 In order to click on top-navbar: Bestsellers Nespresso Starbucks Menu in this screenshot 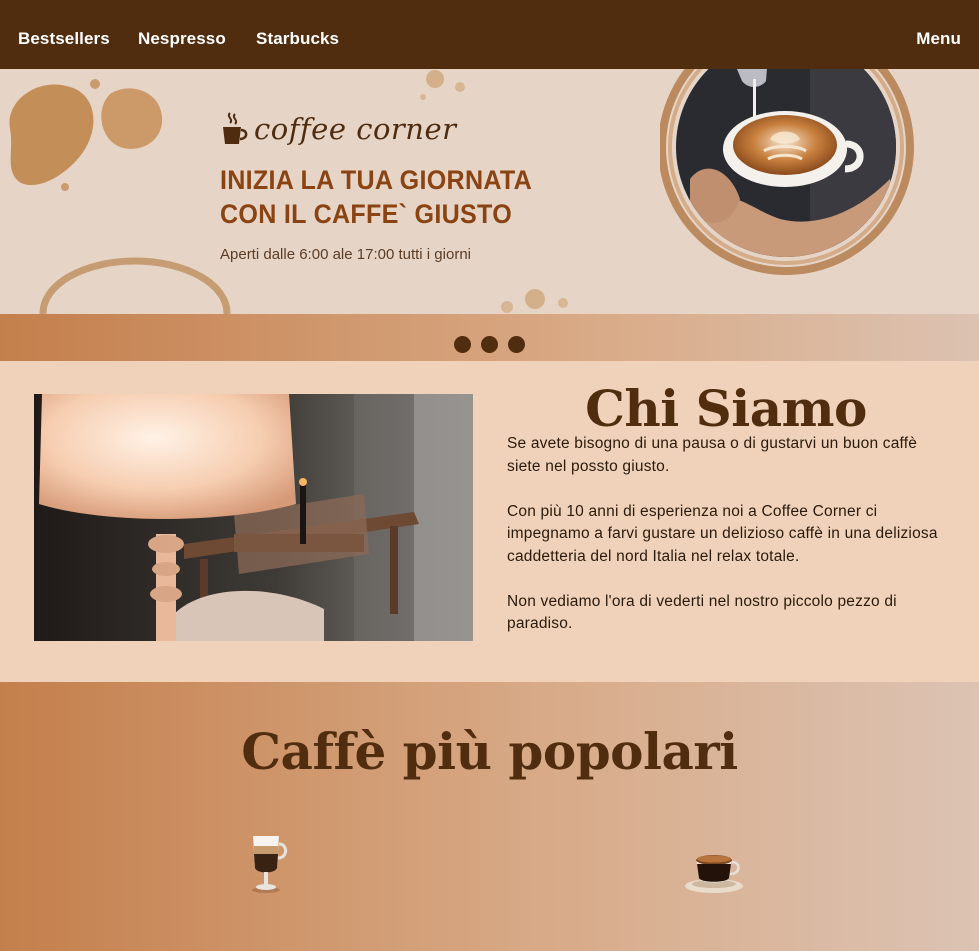, I will do `click(489, 34)`.